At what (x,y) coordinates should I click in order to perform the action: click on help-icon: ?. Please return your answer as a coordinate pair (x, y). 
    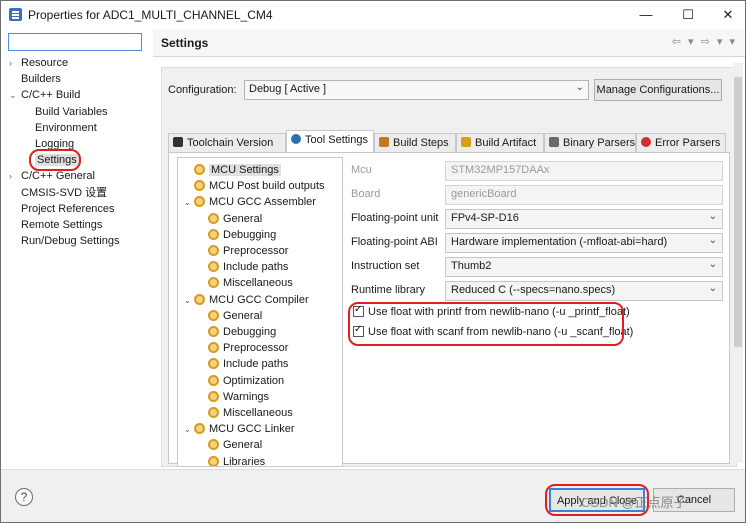
    Looking at the image, I should click on (24, 497).